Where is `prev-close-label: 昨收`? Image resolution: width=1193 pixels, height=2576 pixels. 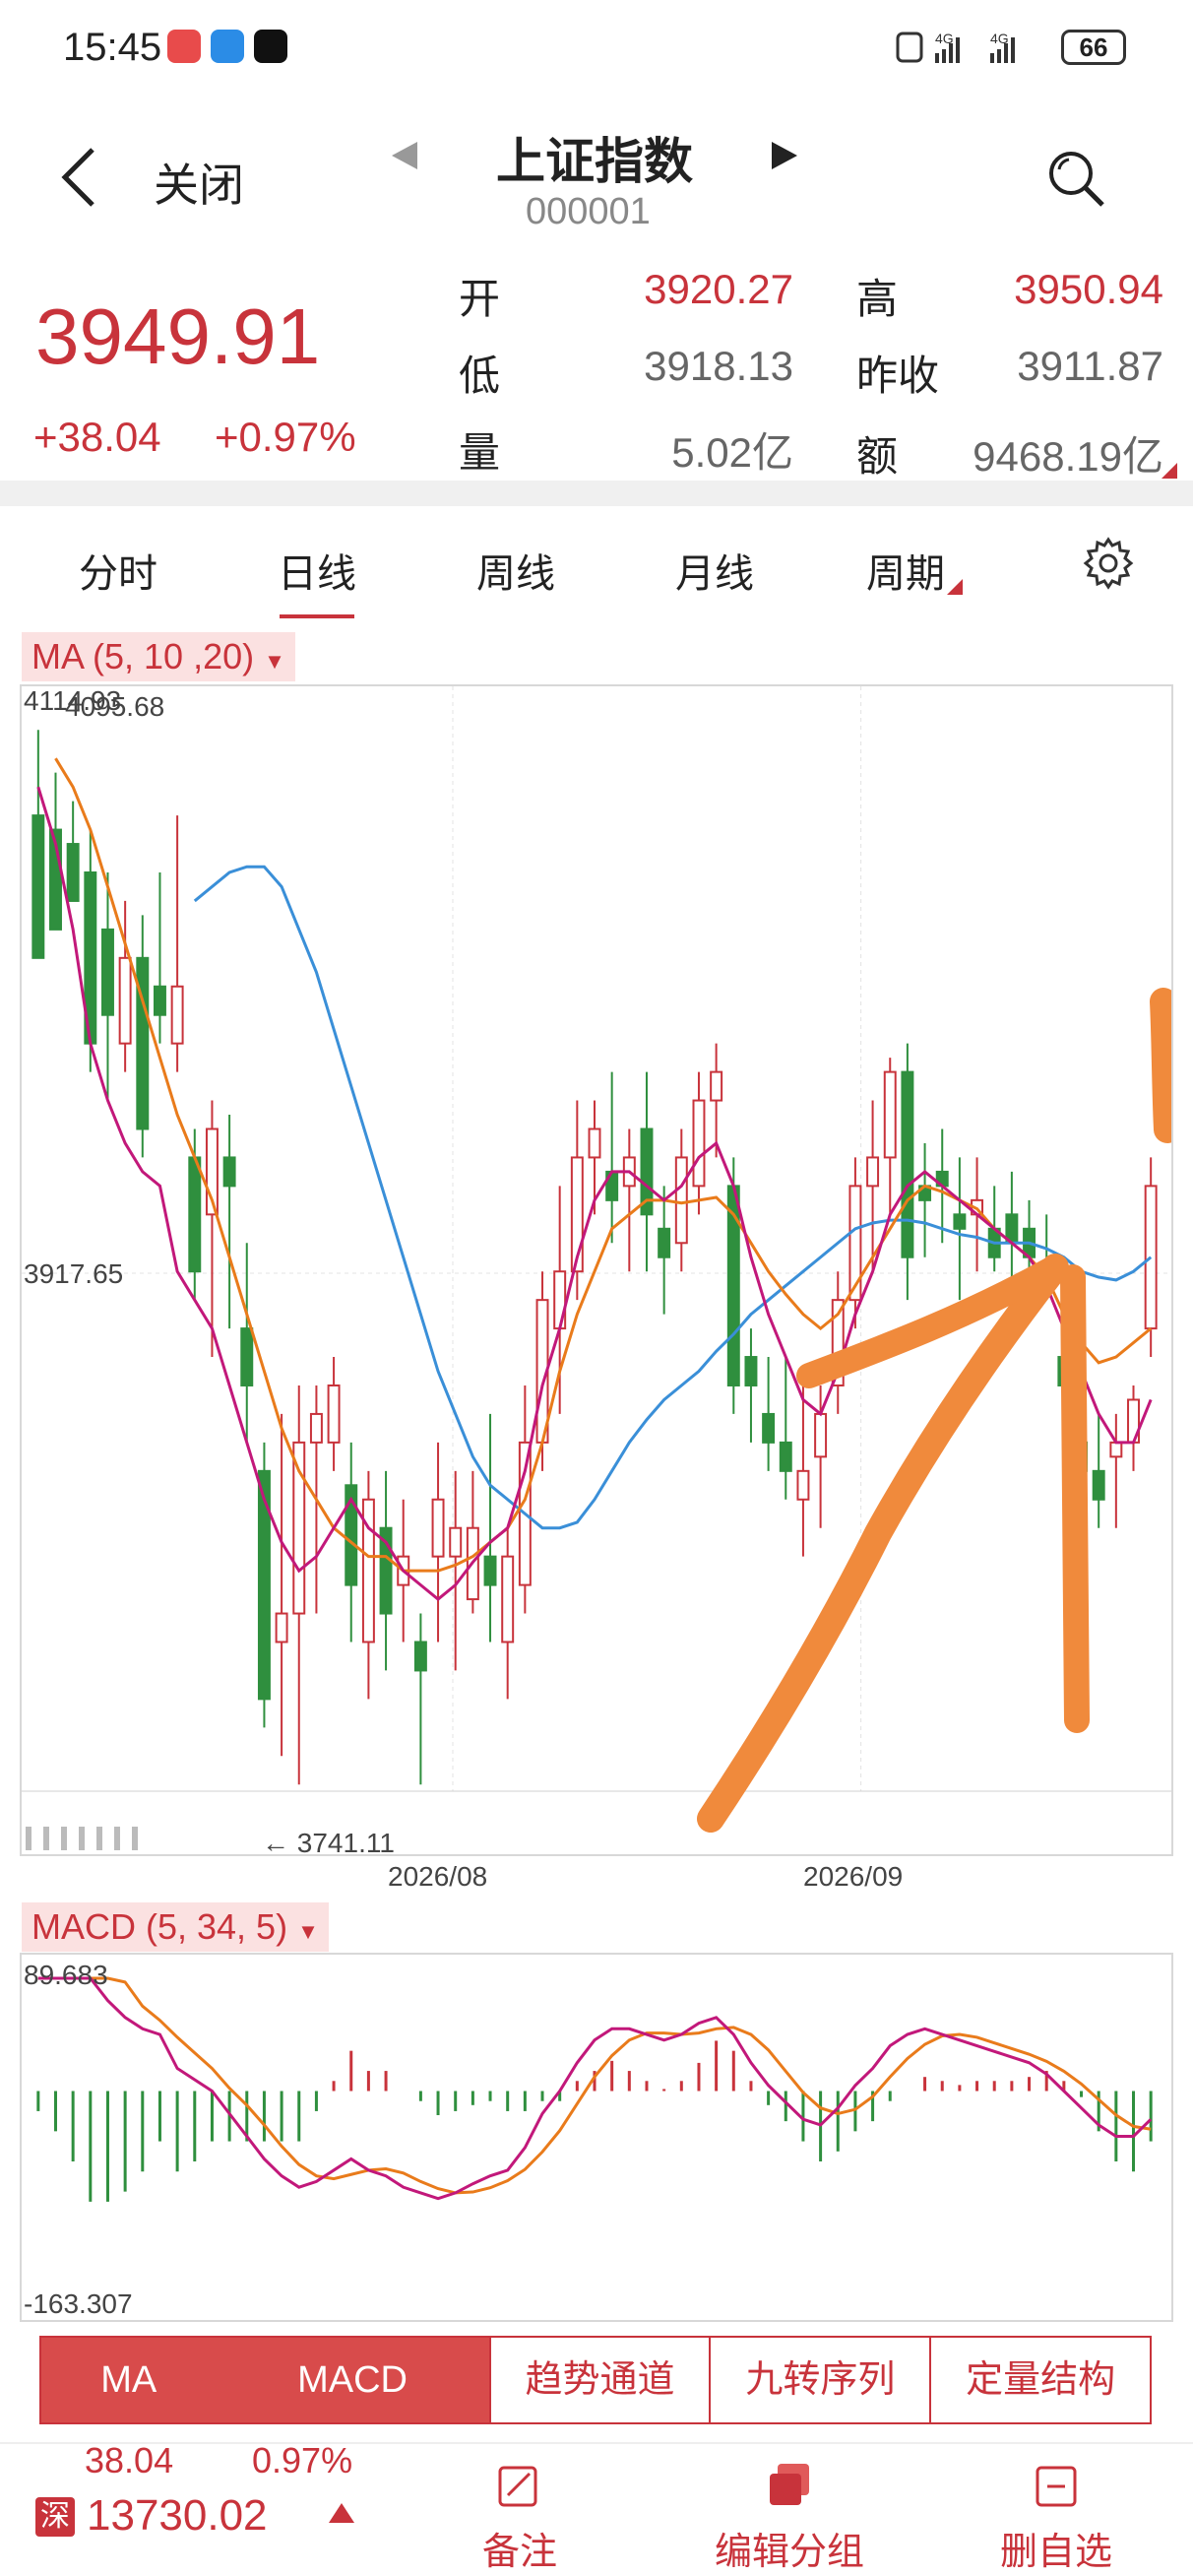 prev-close-label: 昨收 is located at coordinates (898, 376).